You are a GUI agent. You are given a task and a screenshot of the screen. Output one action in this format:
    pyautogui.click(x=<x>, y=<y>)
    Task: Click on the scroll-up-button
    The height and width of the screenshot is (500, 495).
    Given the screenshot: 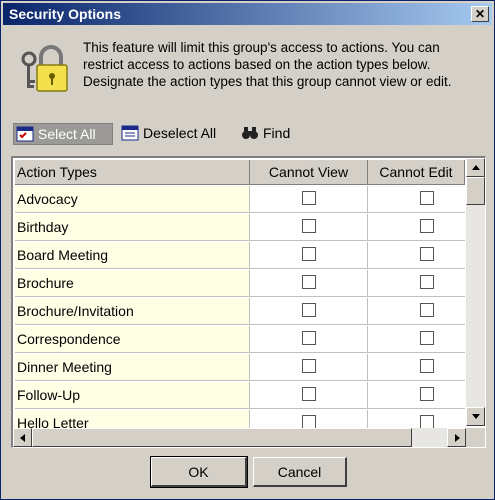 What is the action you would take?
    pyautogui.click(x=475, y=167)
    